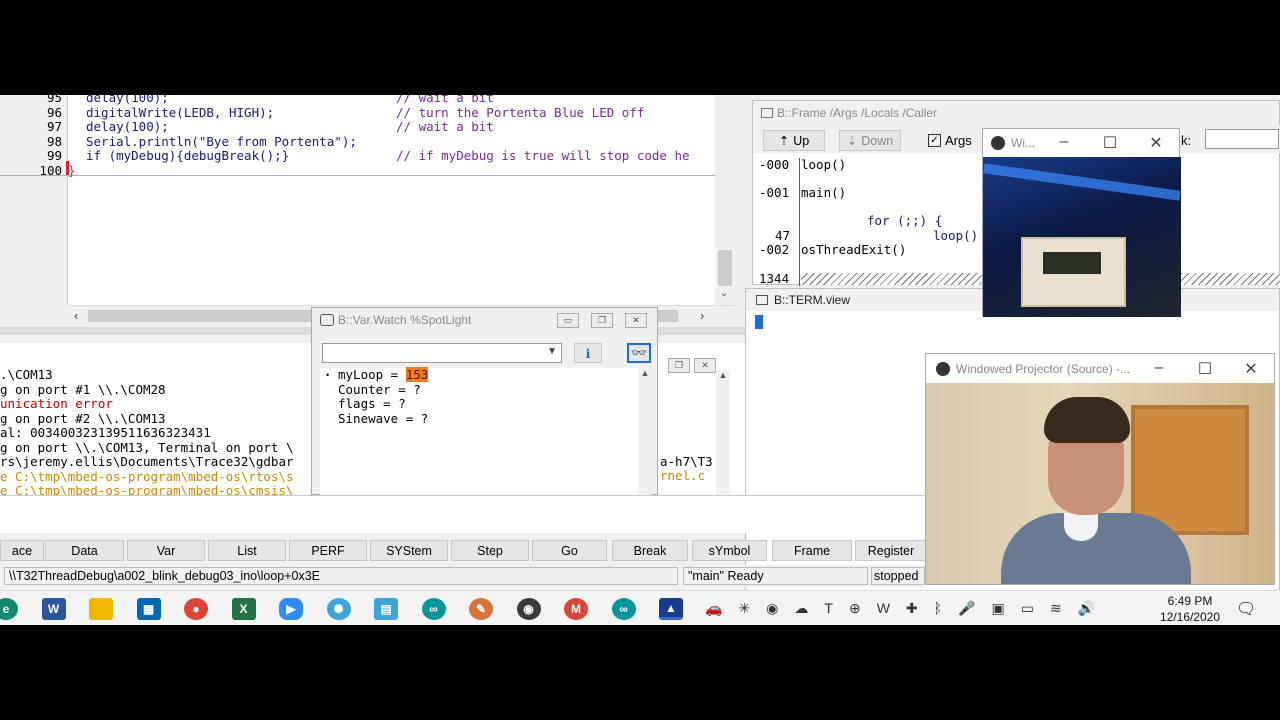 Image resolution: width=1280 pixels, height=720 pixels. I want to click on zoom-icon: ▶, so click(291, 609).